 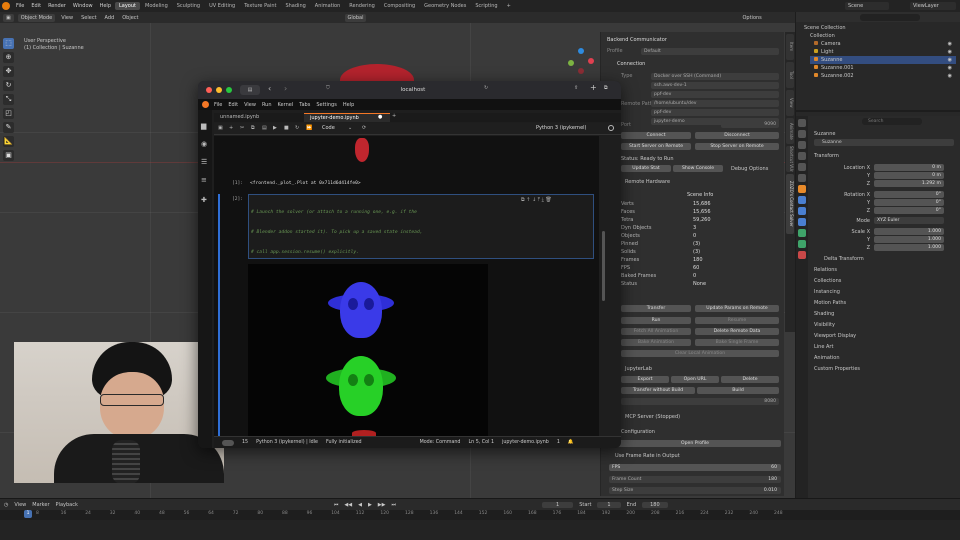 I want to click on build-button: Build, so click(x=738, y=390).